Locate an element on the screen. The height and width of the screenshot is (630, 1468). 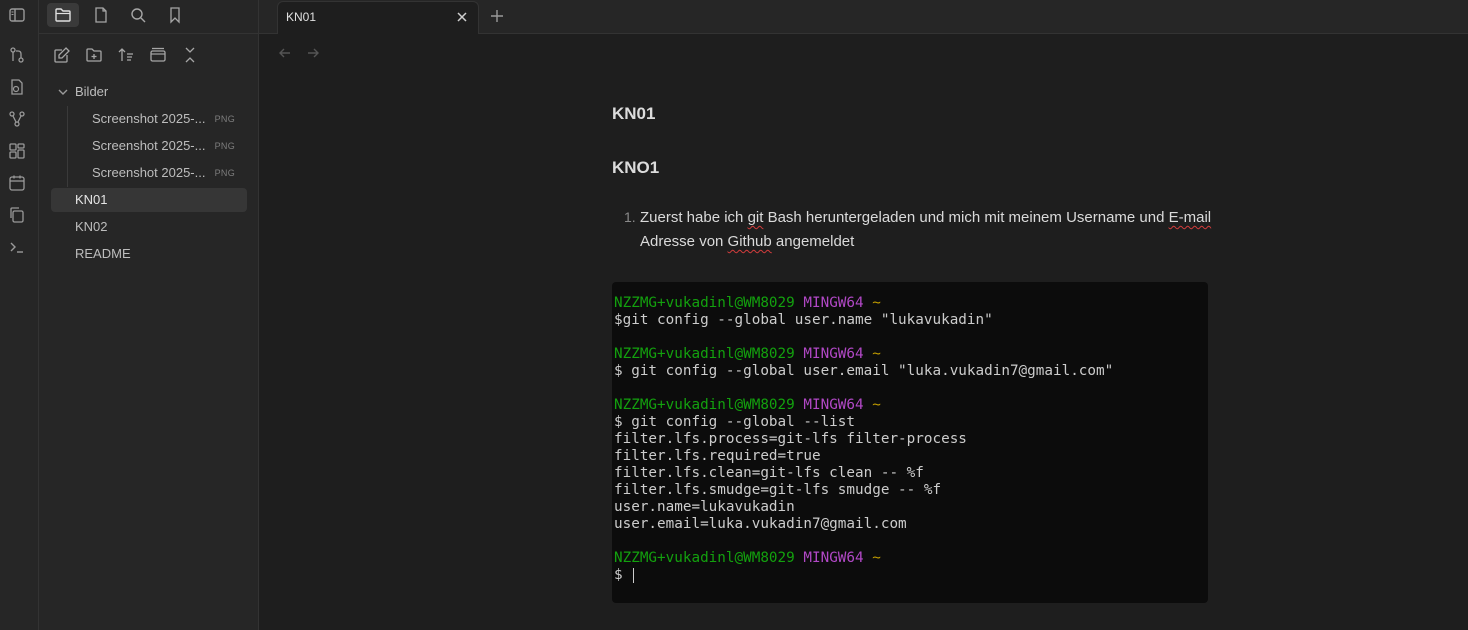
sort-icon is located at coordinates (126, 55).